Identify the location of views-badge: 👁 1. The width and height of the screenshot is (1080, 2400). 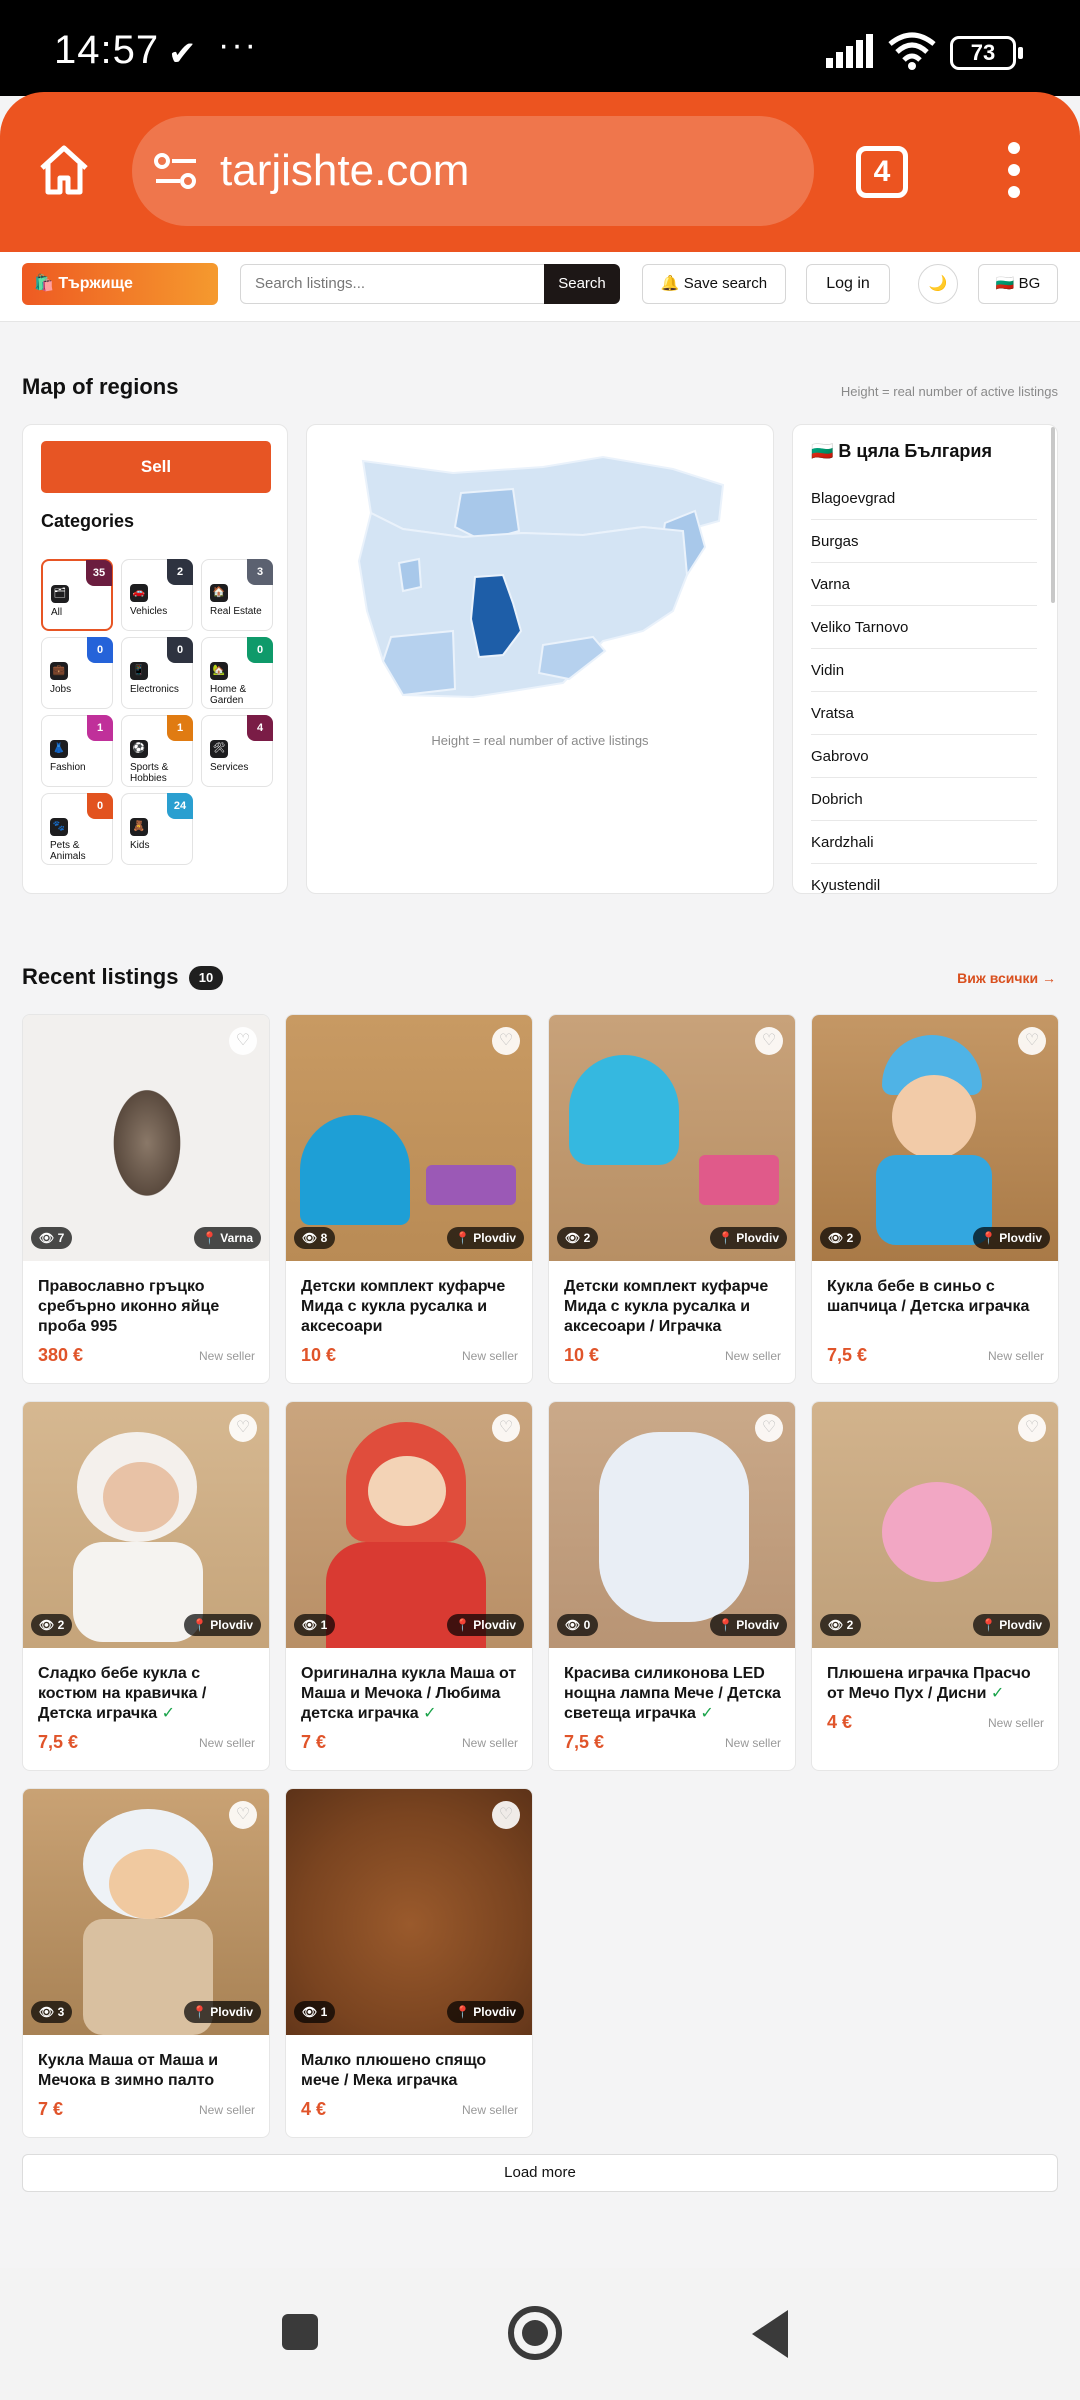
(315, 2012).